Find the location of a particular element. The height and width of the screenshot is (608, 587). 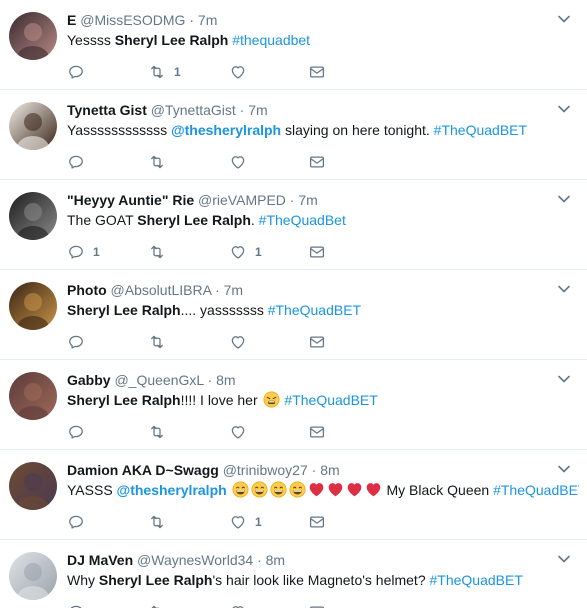

hashtag-link: #thequadbet is located at coordinates (271, 40).